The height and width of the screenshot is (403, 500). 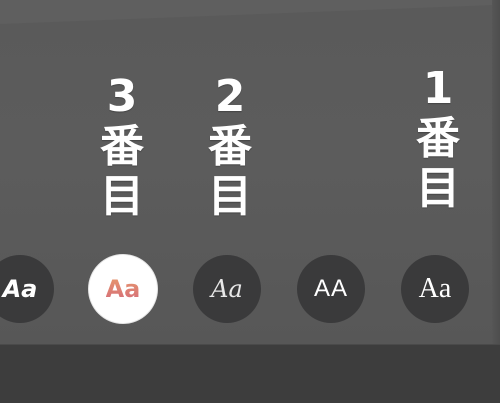 I want to click on rank-label-1: 1 番 目, so click(x=438, y=139).